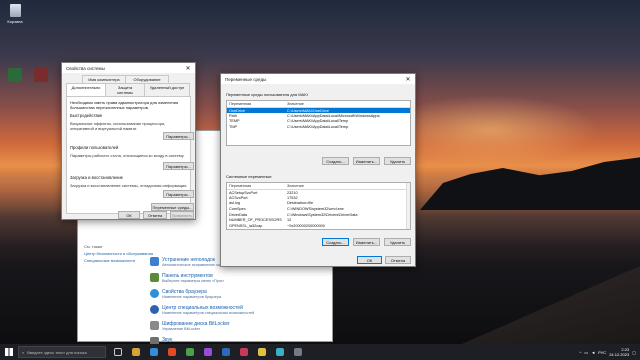 The height and width of the screenshot is (360, 640). I want to click on start-button, so click(9, 352).